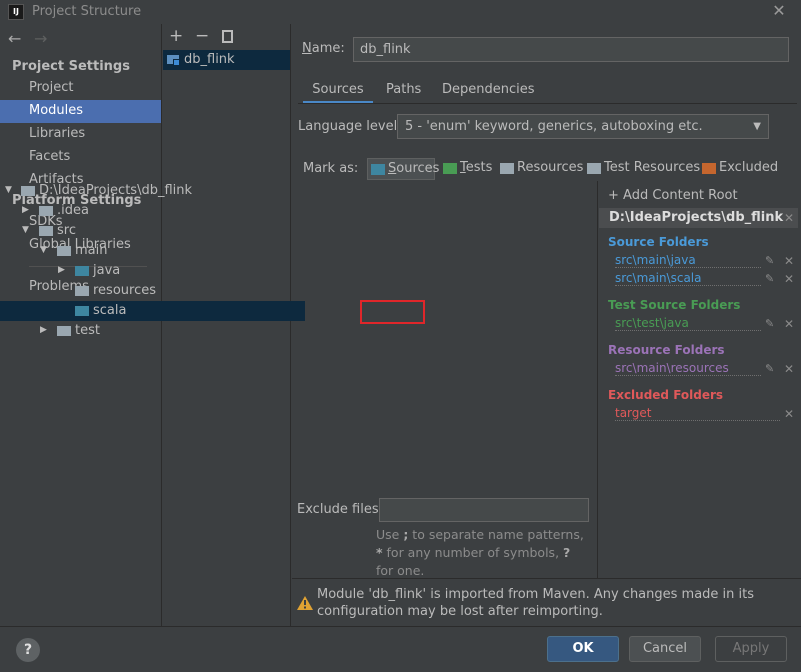 The width and height of the screenshot is (801, 672). I want to click on tree-row-label: D:\IdeaProjects\db_flink, so click(116, 190).